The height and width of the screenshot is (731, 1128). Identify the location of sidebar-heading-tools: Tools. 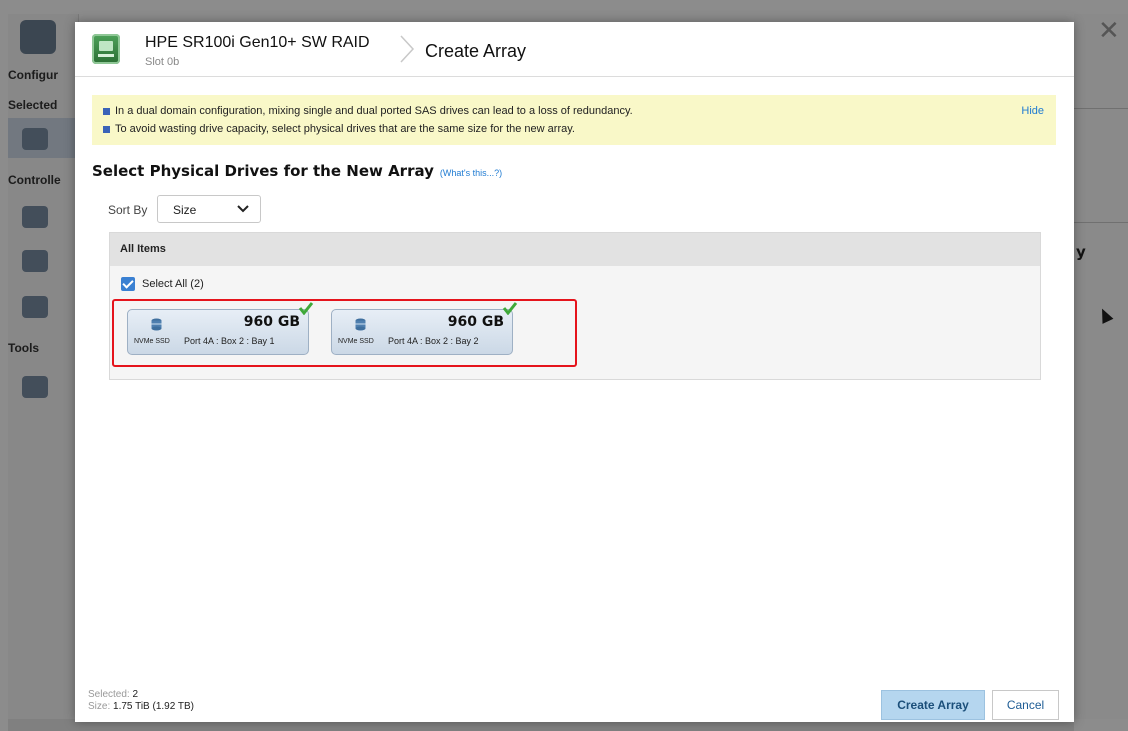
(24, 348).